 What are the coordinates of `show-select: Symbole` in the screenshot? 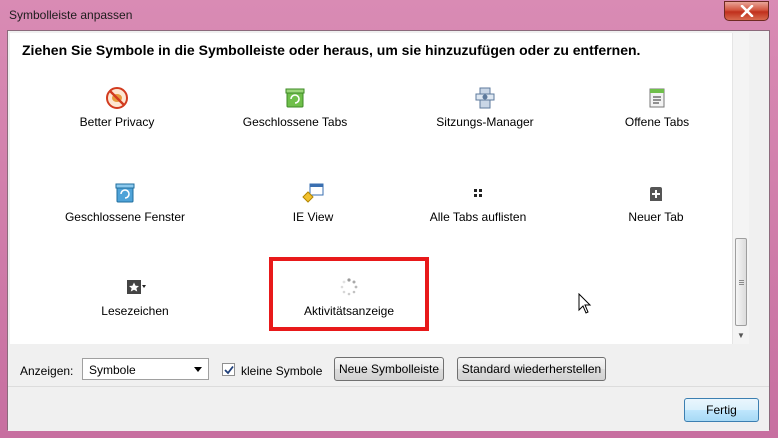 It's located at (145, 369).